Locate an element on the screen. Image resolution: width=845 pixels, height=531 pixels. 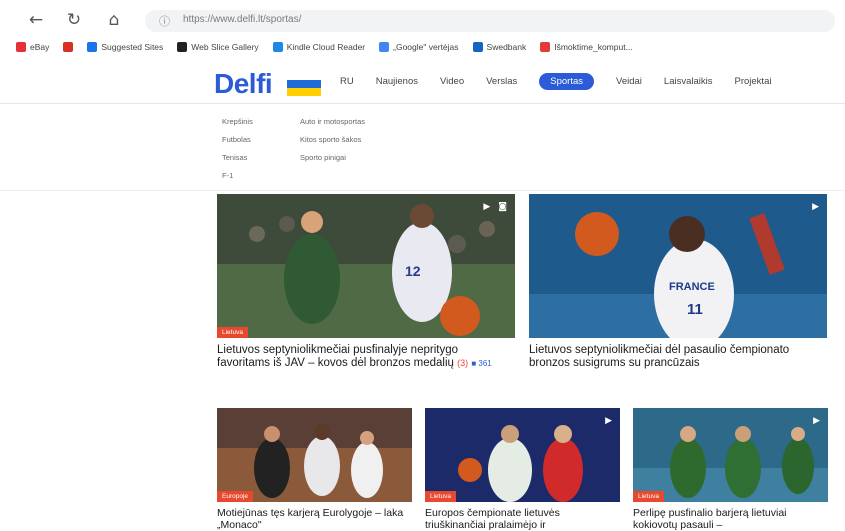
article-tag: Europoje is located at coordinates (235, 496).